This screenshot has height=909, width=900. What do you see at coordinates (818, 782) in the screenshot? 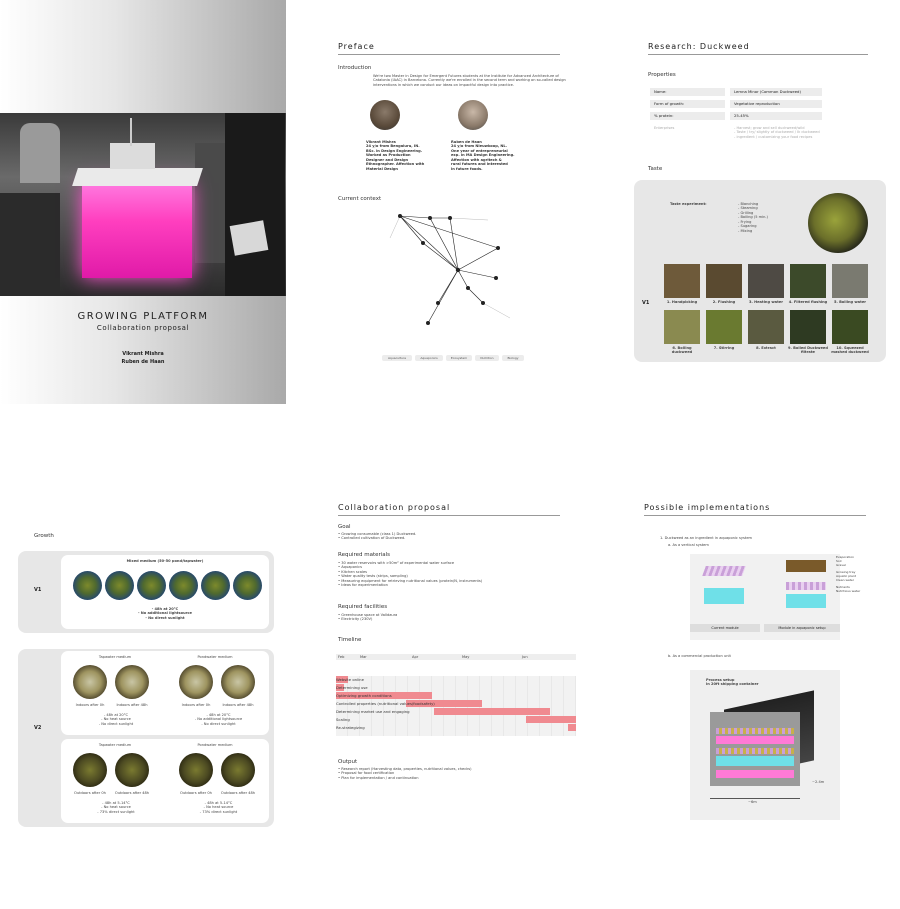
I see `impl-dim-d: ~2.4m` at bounding box center [818, 782].